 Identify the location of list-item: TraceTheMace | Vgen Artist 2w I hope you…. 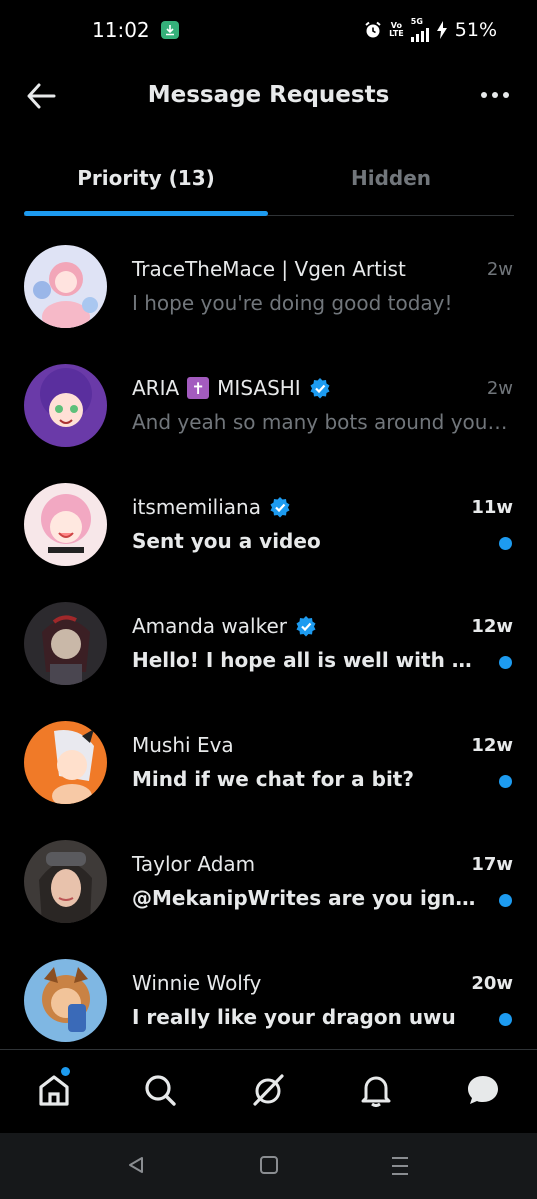
(268, 286).